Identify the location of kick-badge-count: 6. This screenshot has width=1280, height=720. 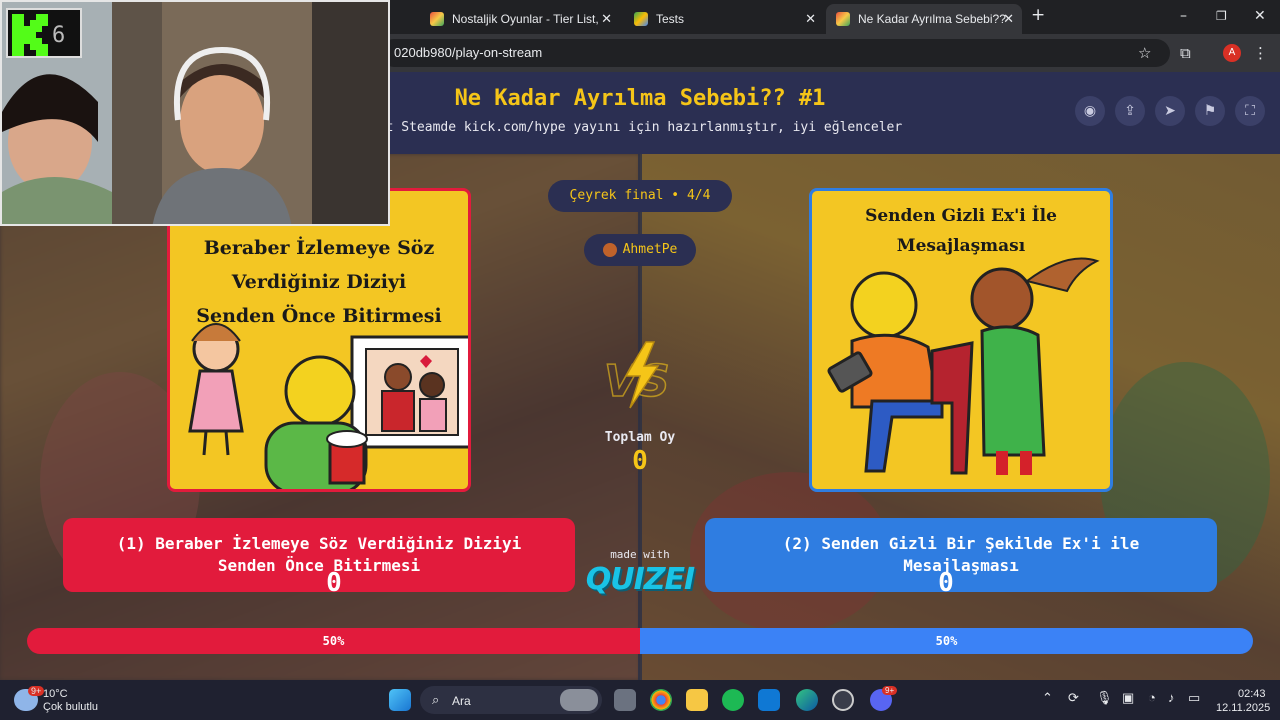
(58, 35).